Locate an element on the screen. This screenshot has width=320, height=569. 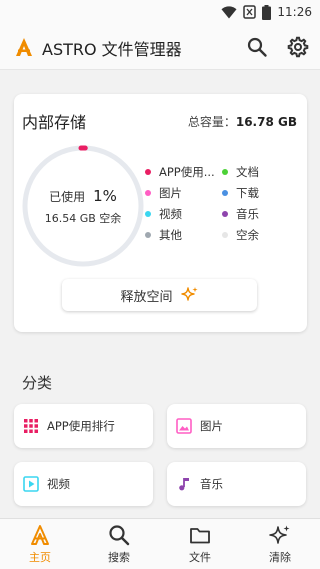
release-space-button: 释放空间 is located at coordinates (159, 295).